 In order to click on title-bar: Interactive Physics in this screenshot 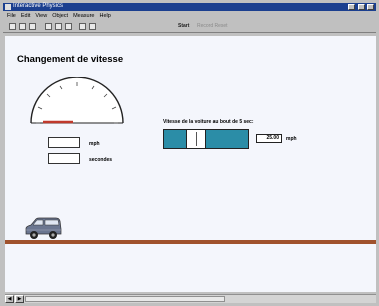, I will do `click(189, 7)`.